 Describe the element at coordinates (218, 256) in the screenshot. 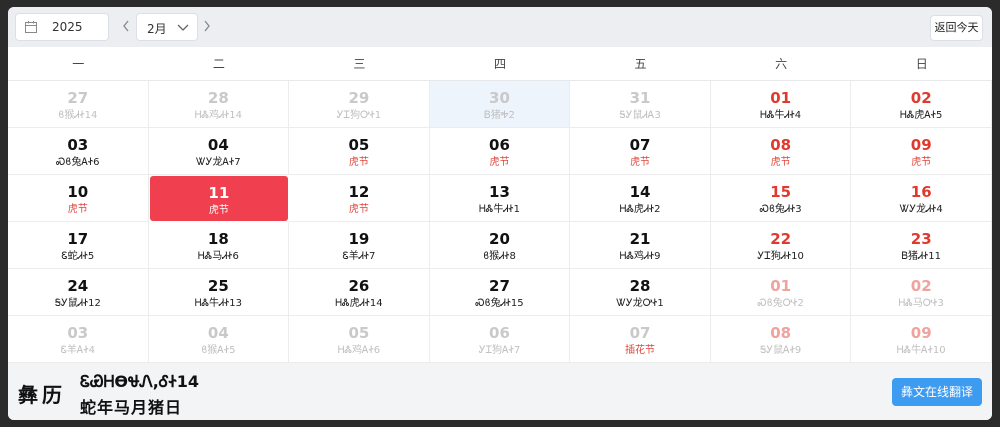

I see `day-subtext: ᎻᏜ马ᏗᏐ6` at that location.